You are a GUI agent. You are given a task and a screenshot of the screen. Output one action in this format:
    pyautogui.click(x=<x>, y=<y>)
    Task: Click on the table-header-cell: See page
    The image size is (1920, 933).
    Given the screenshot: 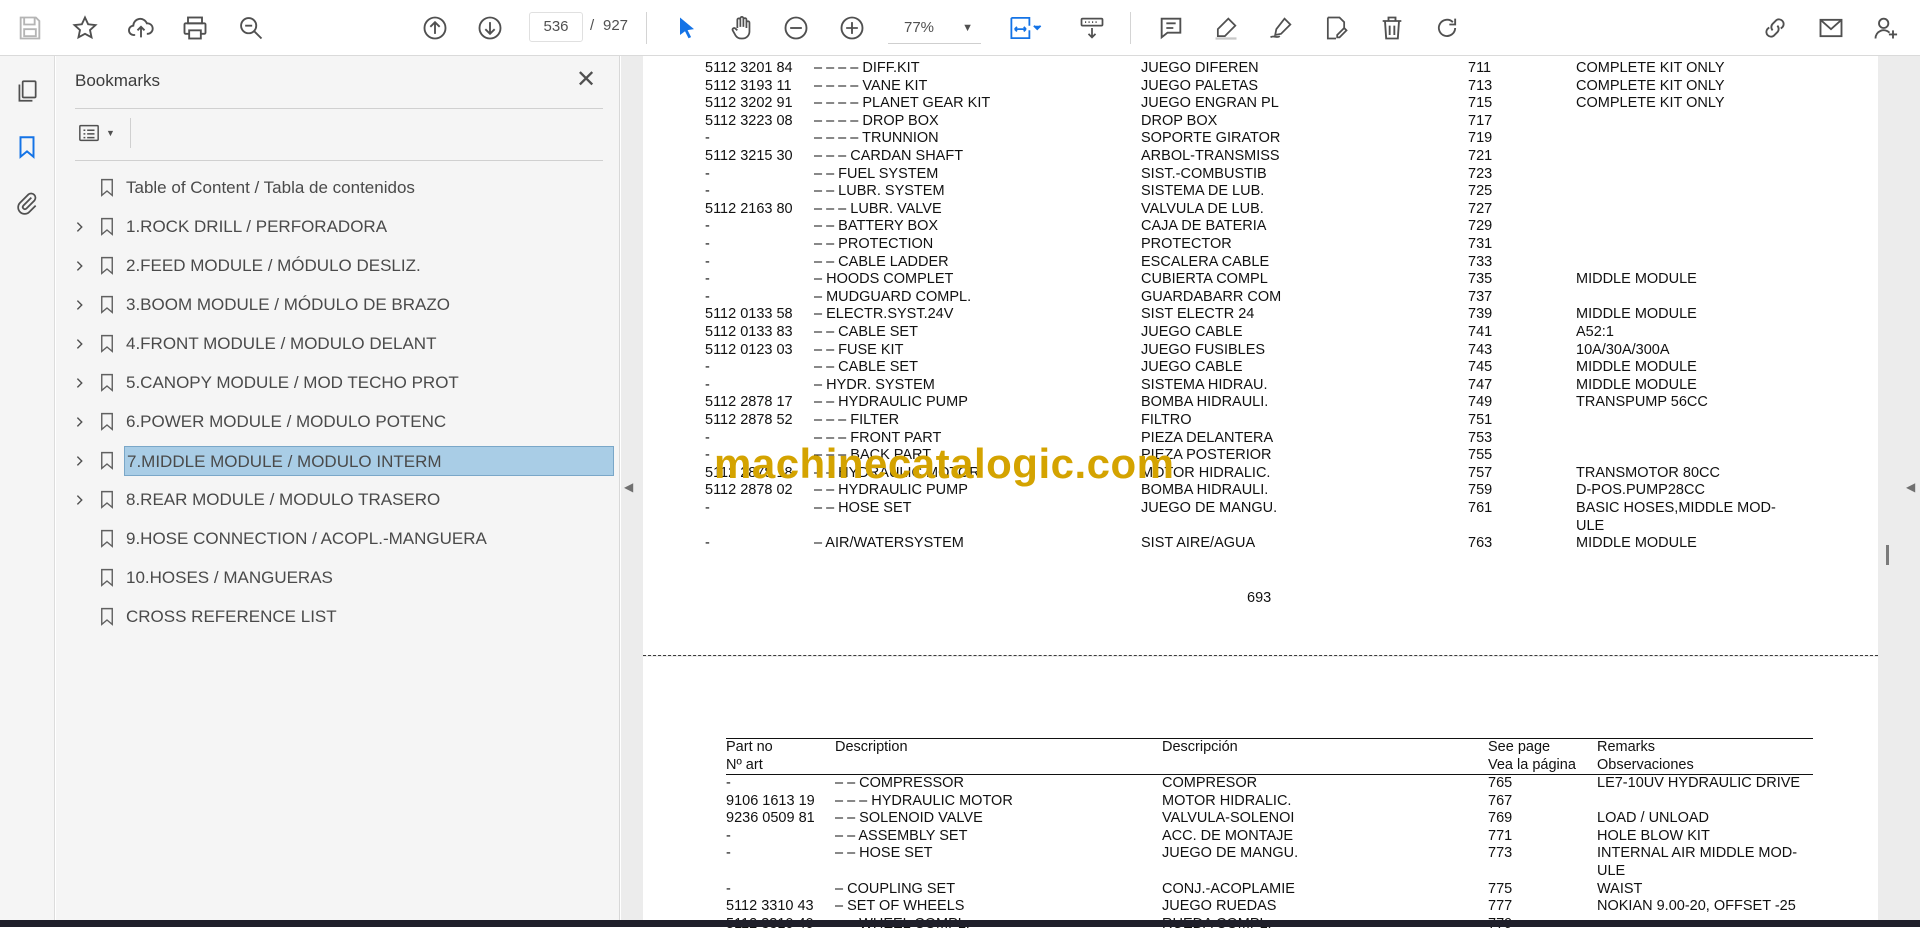 What is the action you would take?
    pyautogui.click(x=1519, y=747)
    